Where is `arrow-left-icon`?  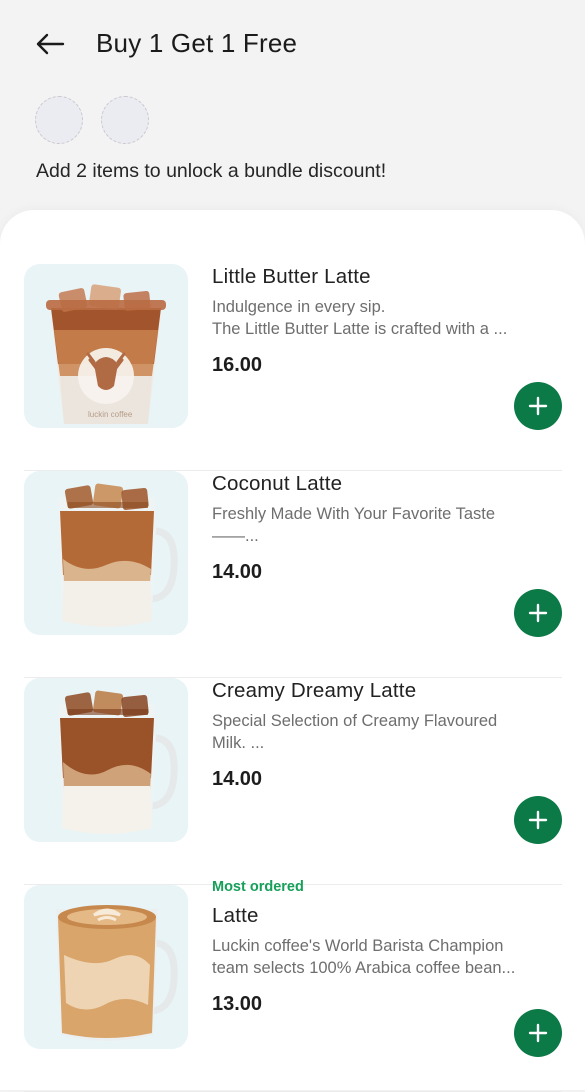 arrow-left-icon is located at coordinates (50, 44).